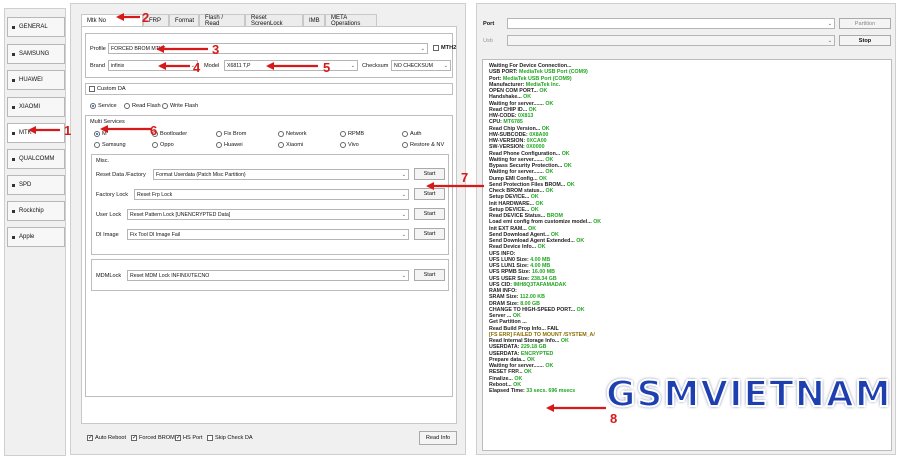 This screenshot has width=900, height=459. What do you see at coordinates (153, 65) in the screenshot?
I see `brand-select: infinix ⌄` at bounding box center [153, 65].